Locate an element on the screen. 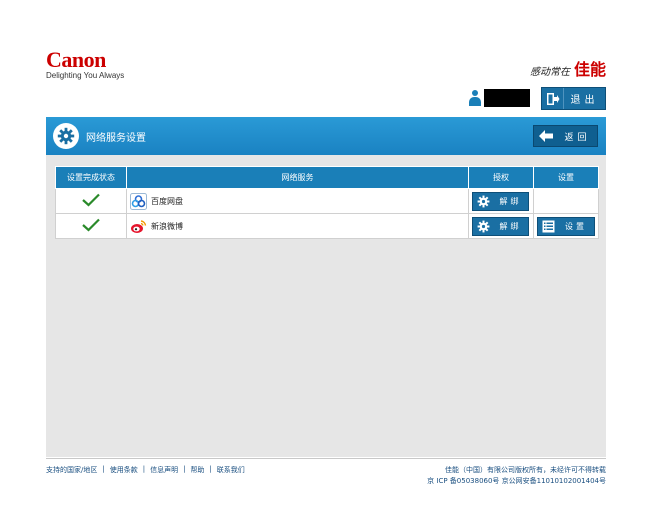 Image resolution: width=652 pixels, height=525 pixels. slogan: 感动常在 佳能 is located at coordinates (568, 68).